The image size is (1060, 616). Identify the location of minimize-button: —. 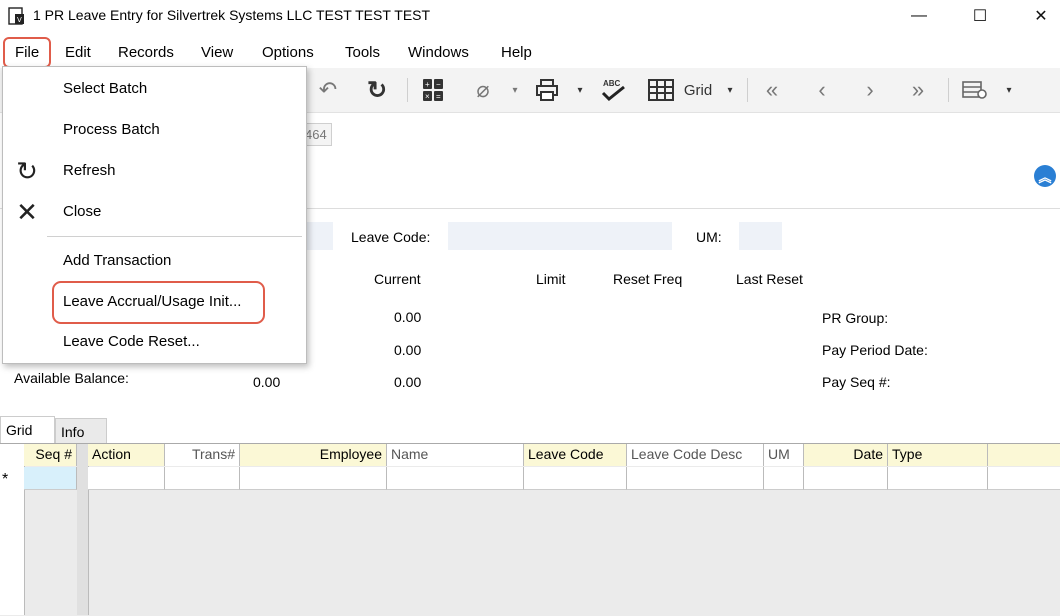
(919, 16).